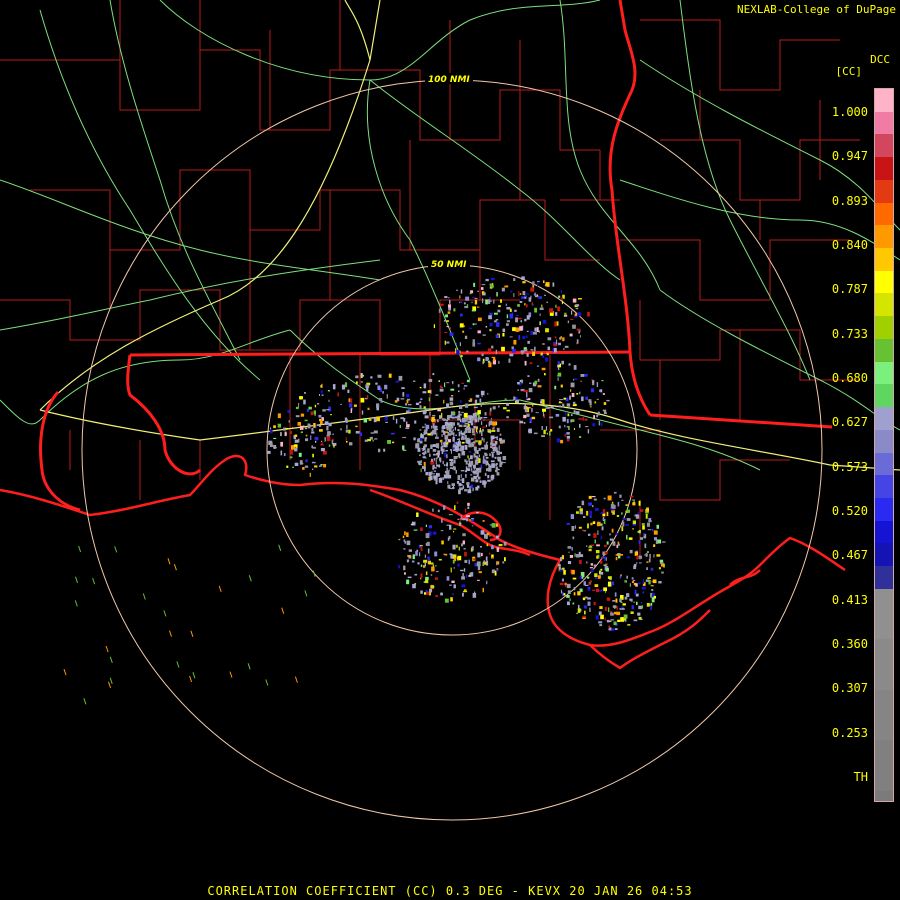 The width and height of the screenshot is (900, 900). I want to click on units-label: [CC], so click(849, 71).